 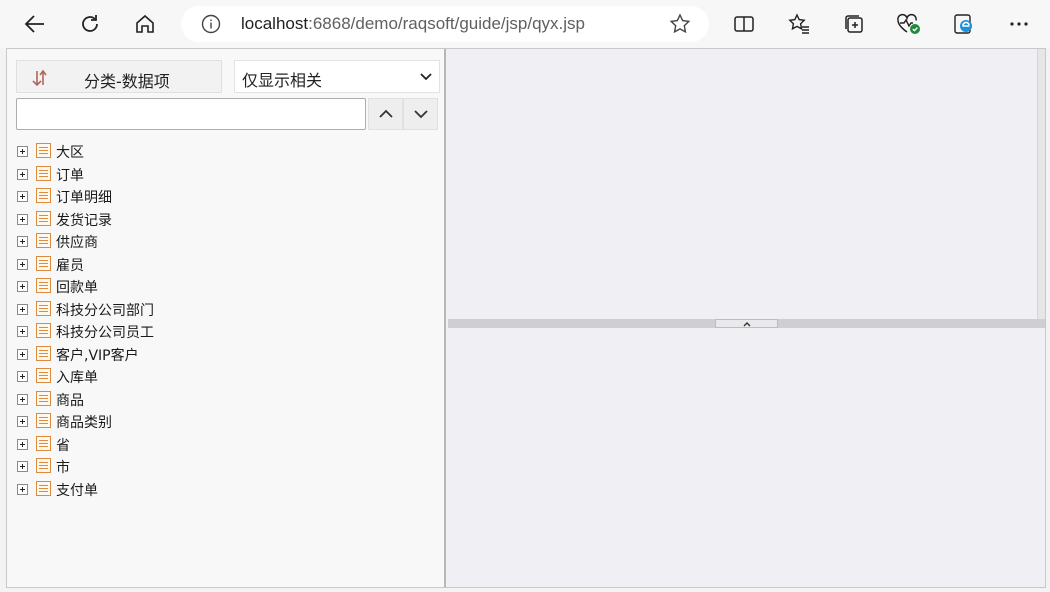 I want to click on tree-item: 发货记录, so click(x=222, y=219).